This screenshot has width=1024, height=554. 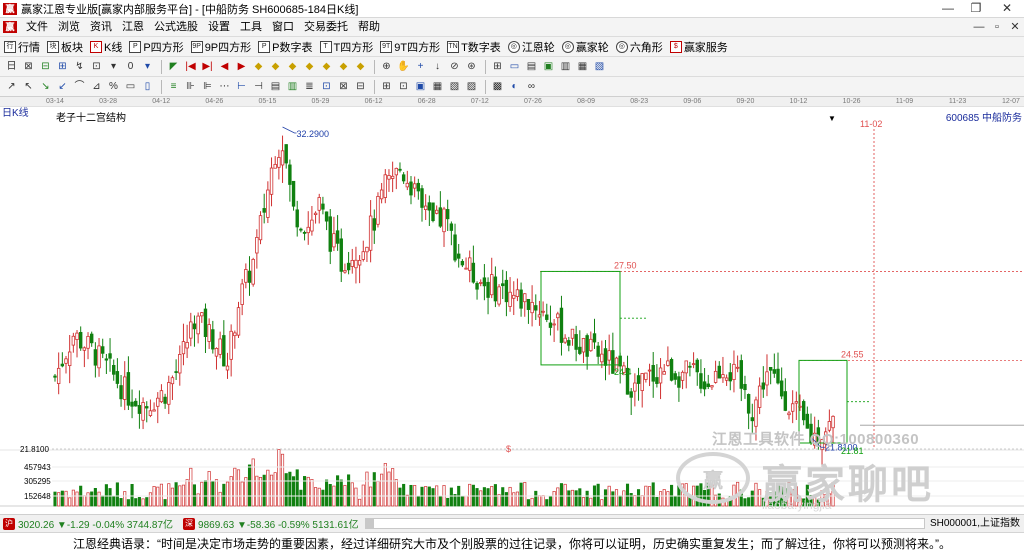 What do you see at coordinates (403, 87) in the screenshot?
I see `draw-tool-22: ⊡` at bounding box center [403, 87].